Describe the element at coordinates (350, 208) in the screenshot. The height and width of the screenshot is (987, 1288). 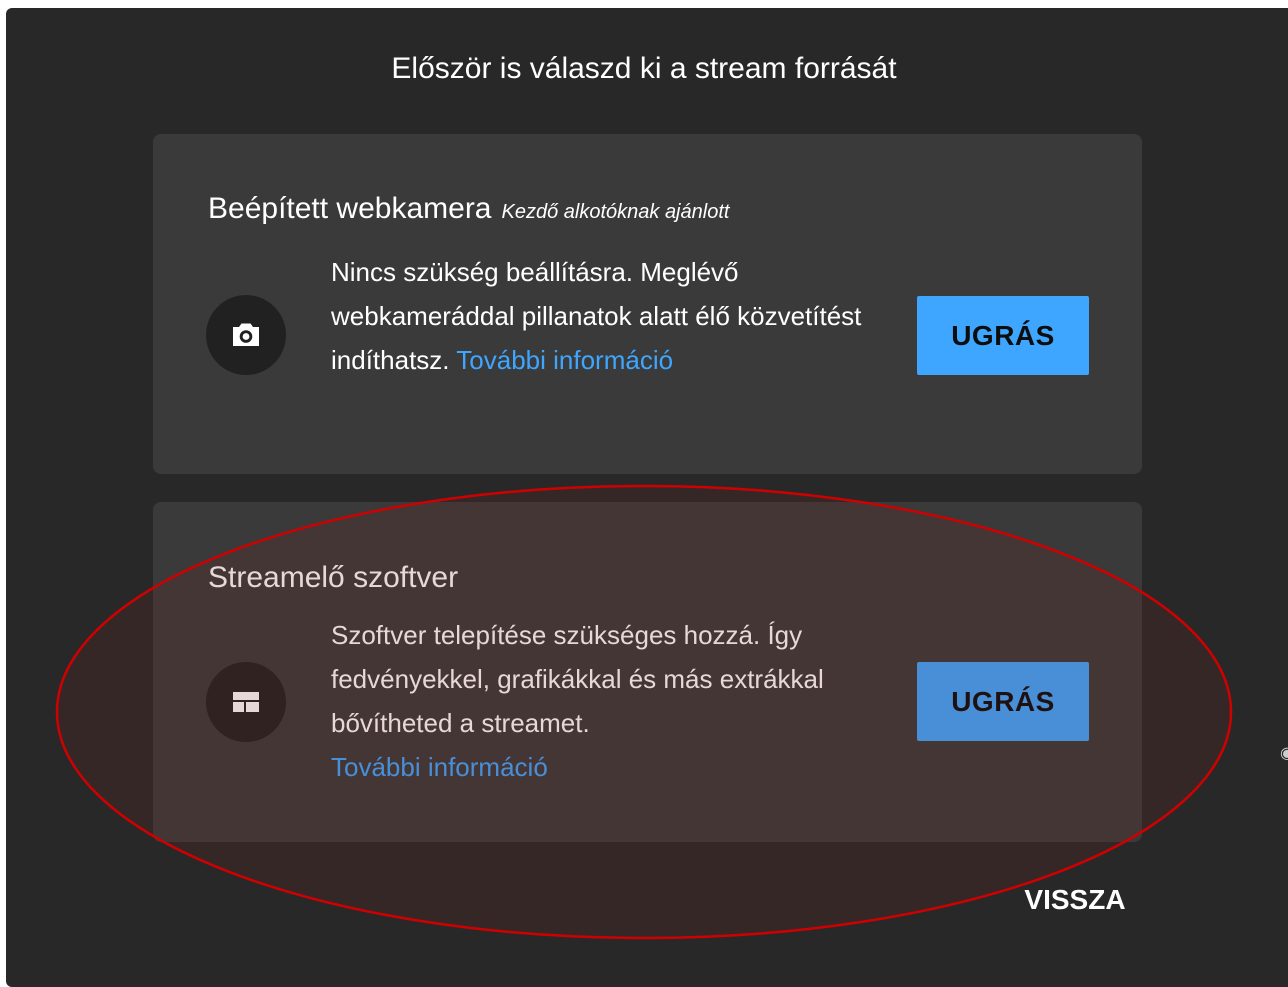
I see `webcam-heading-label: Beépített webkamera` at that location.